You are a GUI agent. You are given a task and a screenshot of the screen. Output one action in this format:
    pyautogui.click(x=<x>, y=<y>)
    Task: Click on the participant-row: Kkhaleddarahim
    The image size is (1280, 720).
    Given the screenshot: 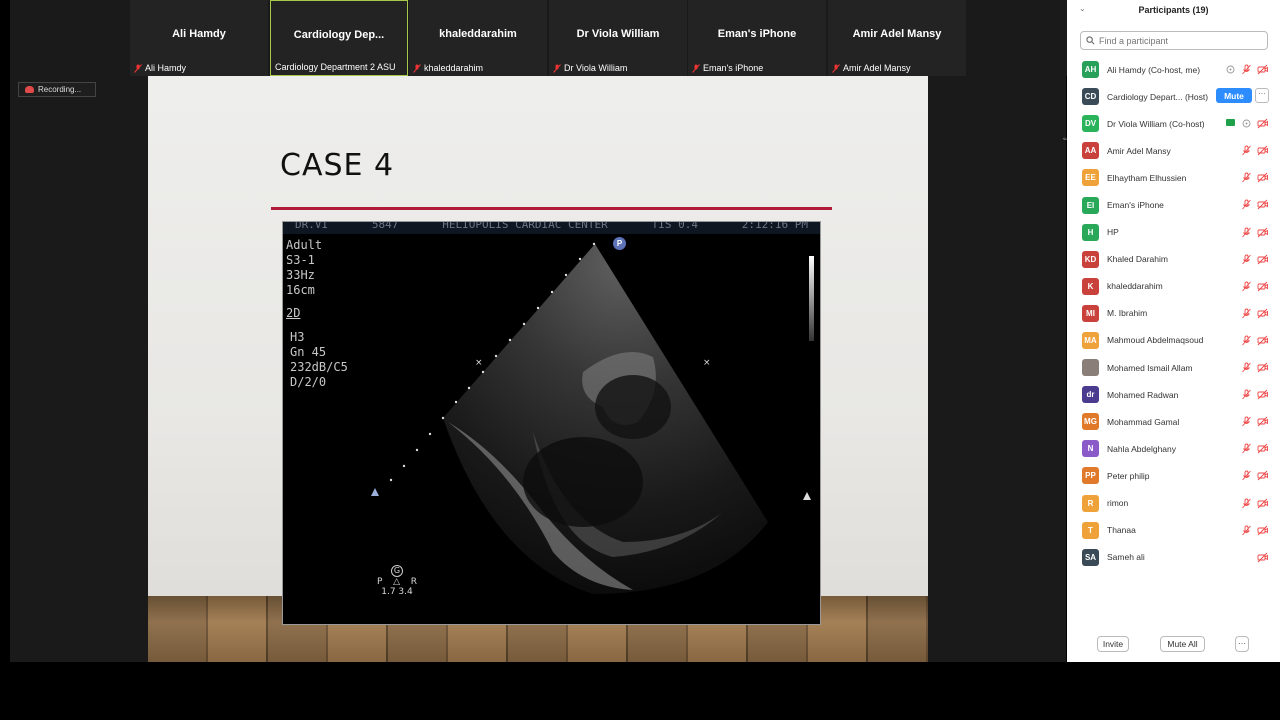 What is the action you would take?
    pyautogui.click(x=1173, y=286)
    